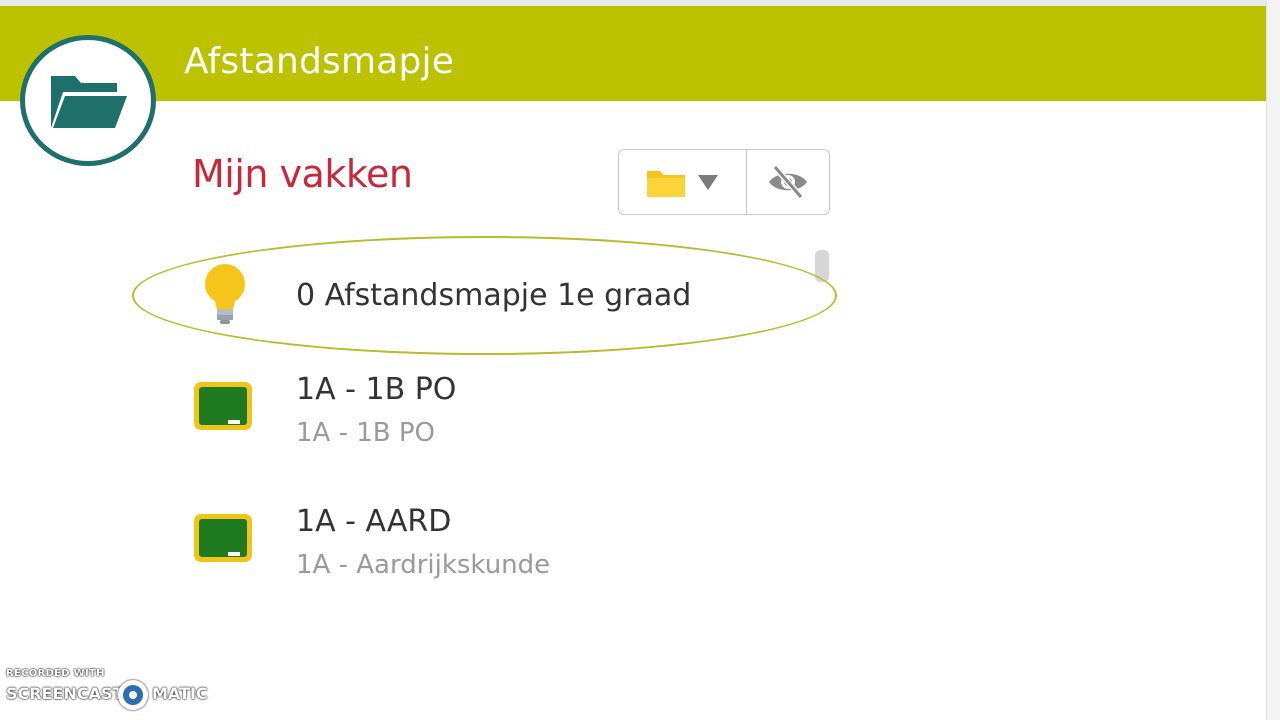 The width and height of the screenshot is (1280, 720). What do you see at coordinates (376, 389) in the screenshot?
I see `item-title: 1A - 1B PO` at bounding box center [376, 389].